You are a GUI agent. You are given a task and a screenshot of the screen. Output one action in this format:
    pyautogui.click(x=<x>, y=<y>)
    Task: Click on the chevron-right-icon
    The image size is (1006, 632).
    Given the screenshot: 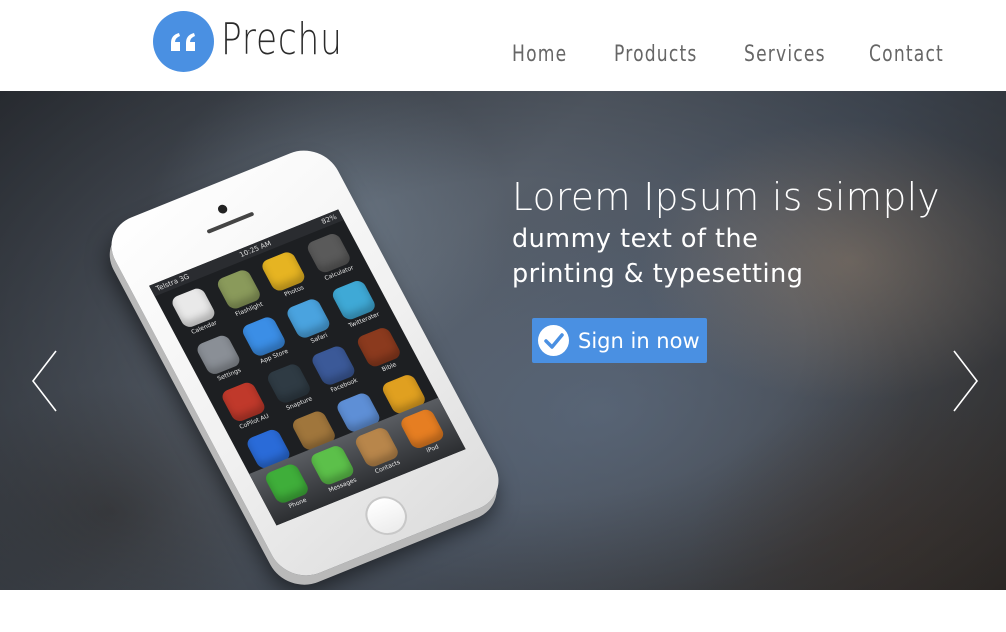 What is the action you would take?
    pyautogui.click(x=966, y=381)
    